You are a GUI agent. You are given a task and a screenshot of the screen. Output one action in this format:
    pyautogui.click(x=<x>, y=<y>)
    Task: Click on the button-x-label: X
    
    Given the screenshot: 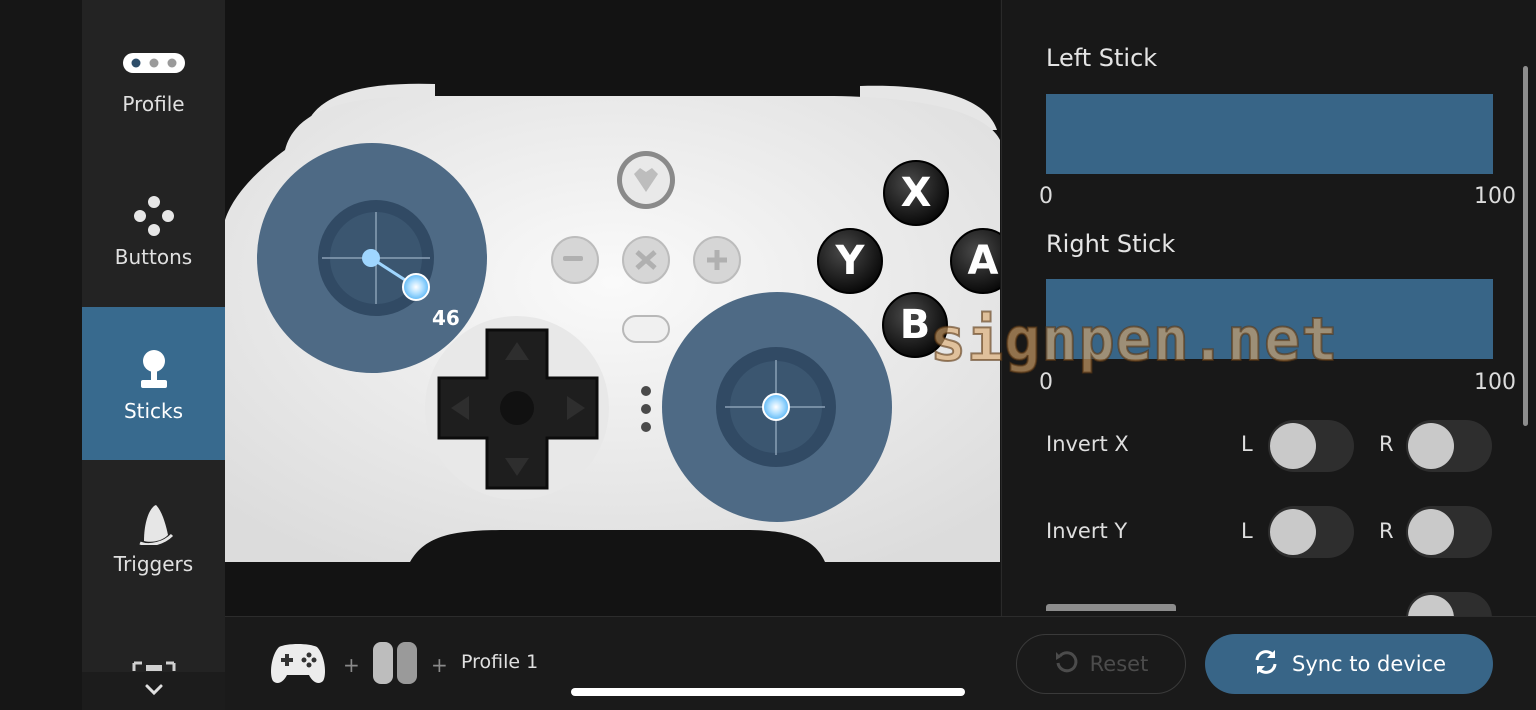 What is the action you would take?
    pyautogui.click(x=916, y=193)
    